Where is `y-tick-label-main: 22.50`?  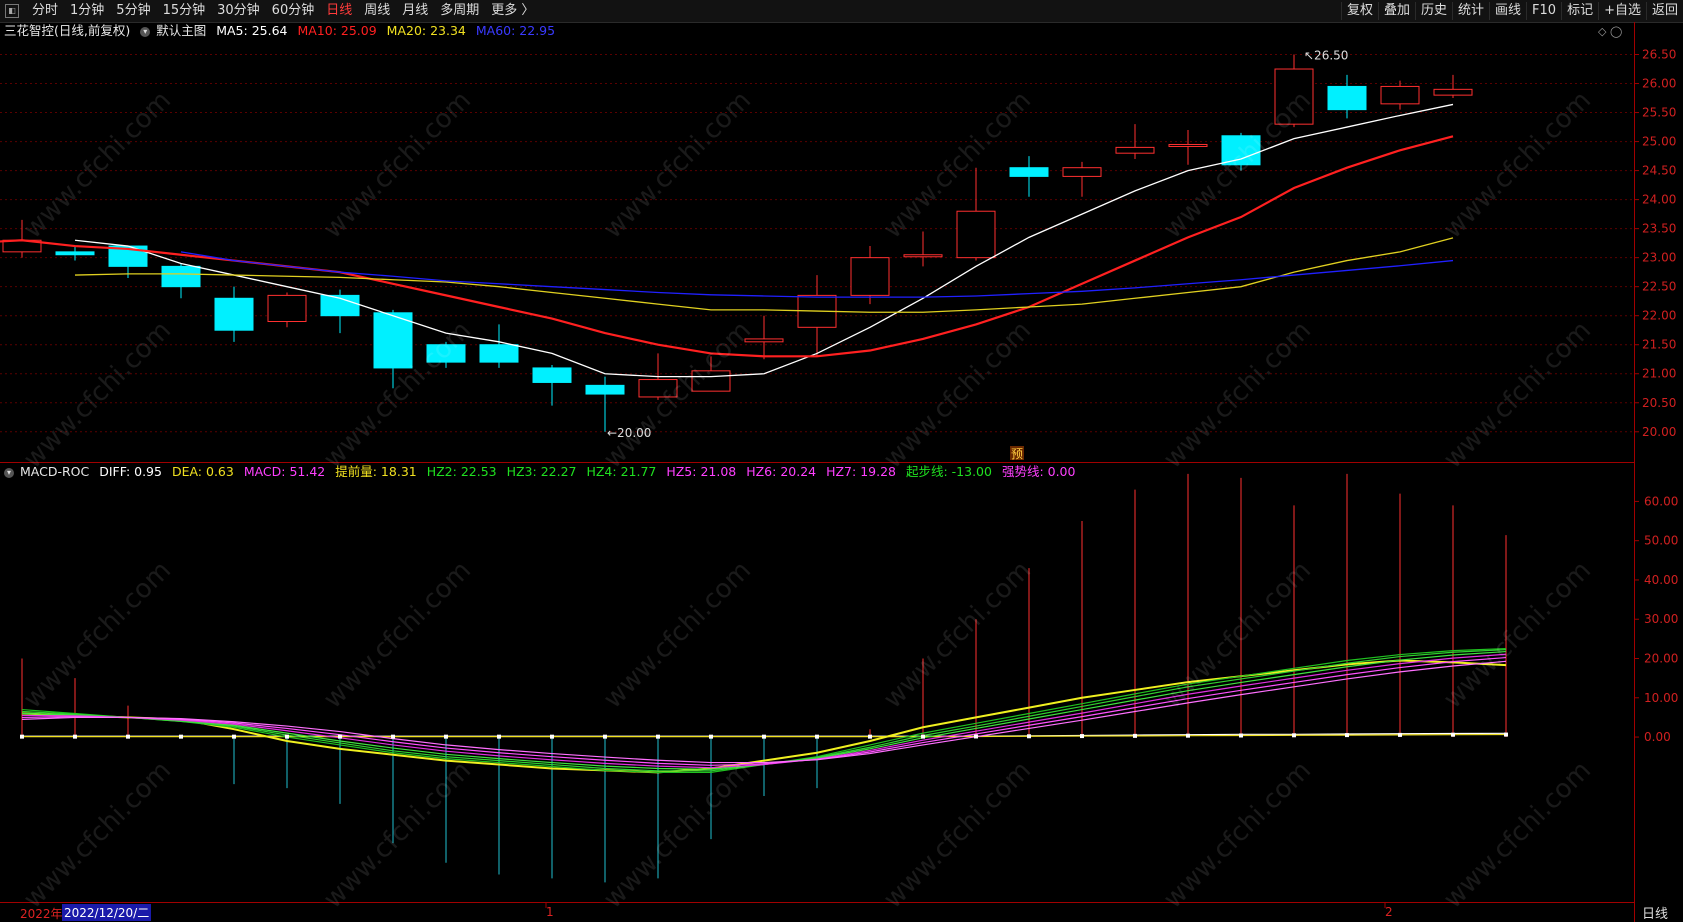
y-tick-label-main: 22.50 is located at coordinates (1659, 287).